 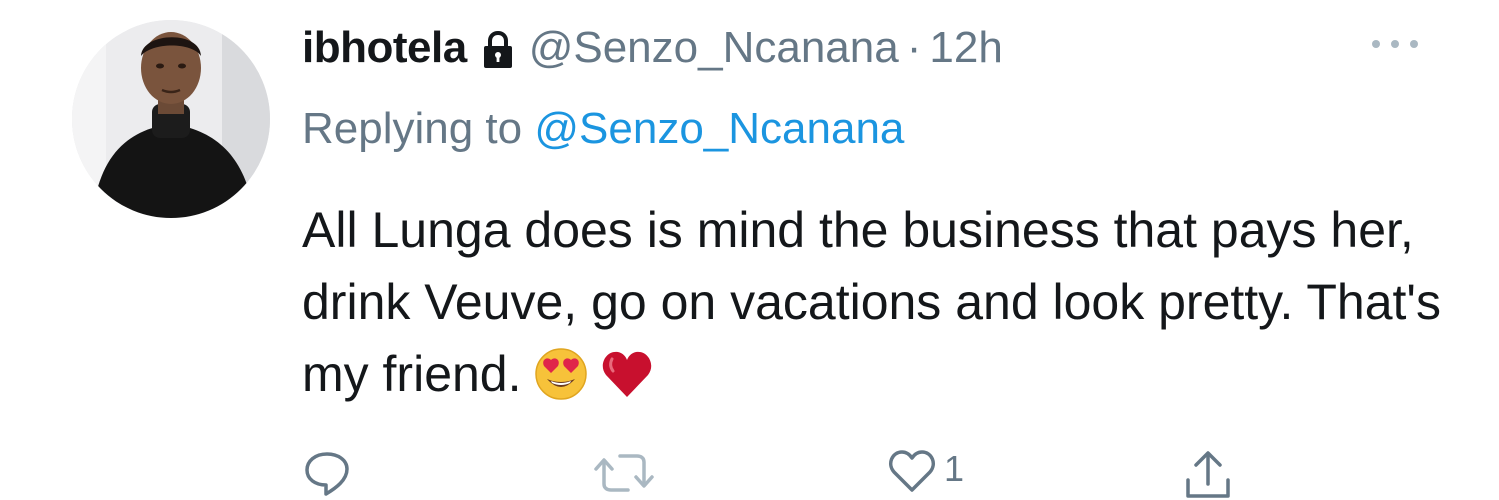 I want to click on reply-icon, so click(x=327, y=473).